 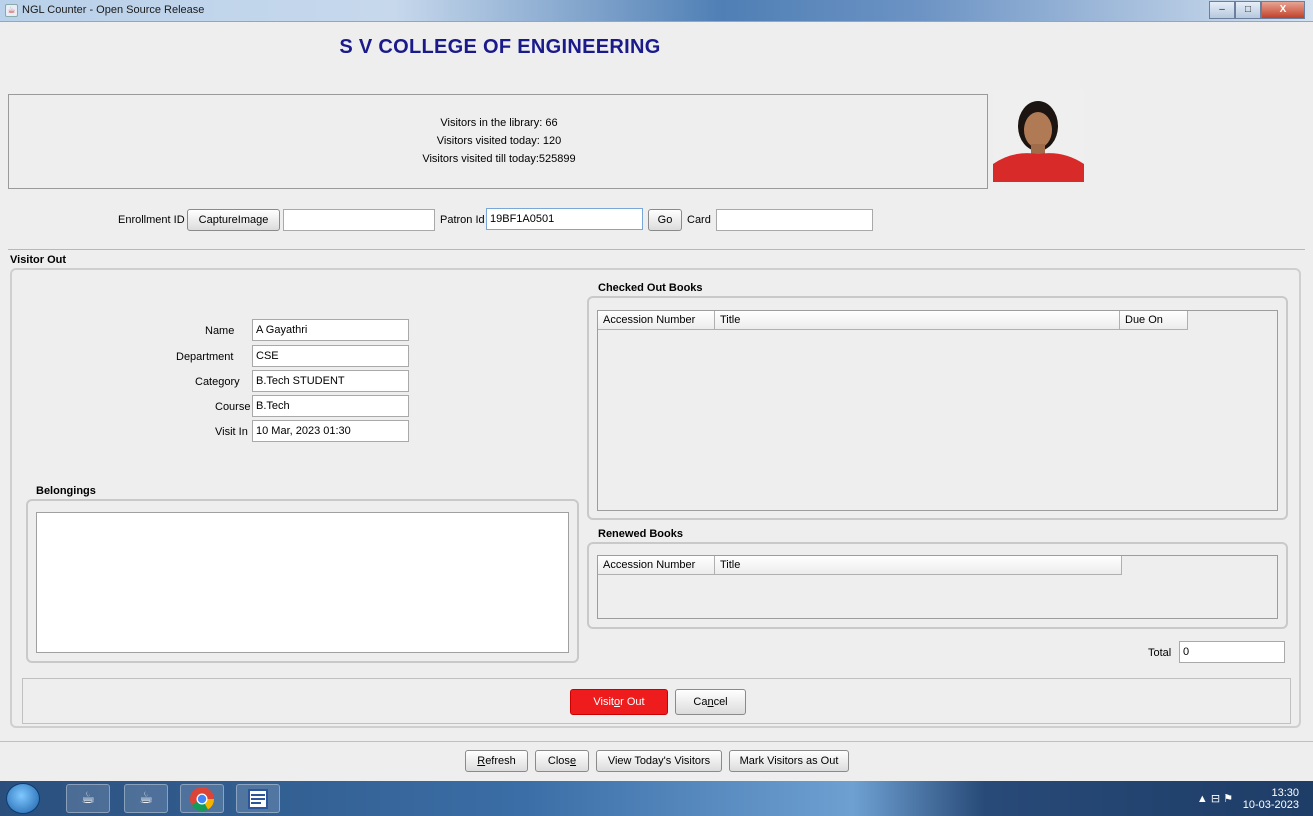 What do you see at coordinates (1232, 652) in the screenshot?
I see `total-field: 0` at bounding box center [1232, 652].